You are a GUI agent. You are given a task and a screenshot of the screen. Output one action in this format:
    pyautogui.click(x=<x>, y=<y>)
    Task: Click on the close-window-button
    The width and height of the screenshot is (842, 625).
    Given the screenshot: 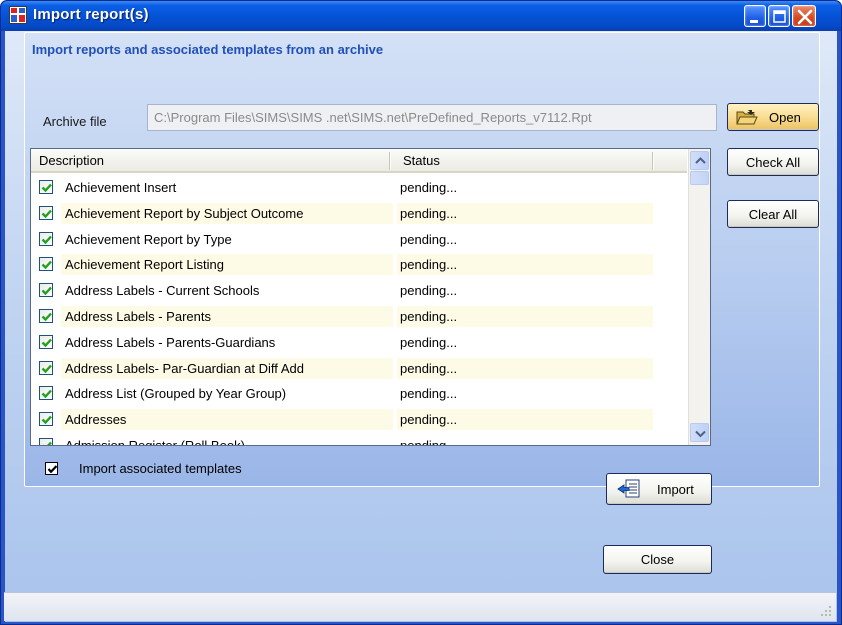 What is the action you would take?
    pyautogui.click(x=804, y=16)
    